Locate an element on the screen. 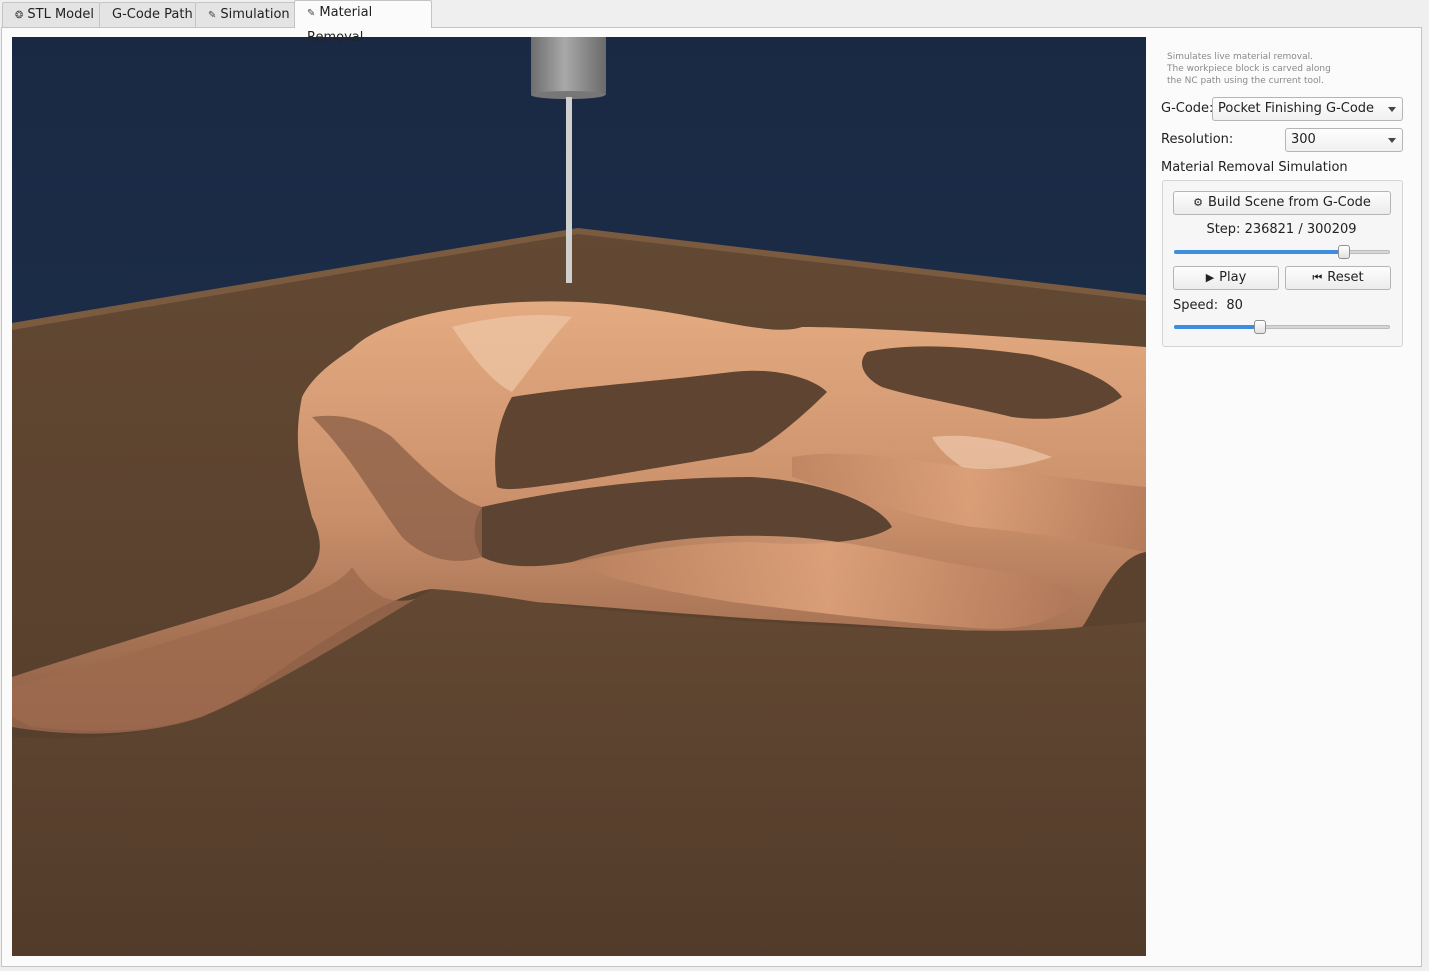  reset-button: ⏮ Reset is located at coordinates (1338, 278).